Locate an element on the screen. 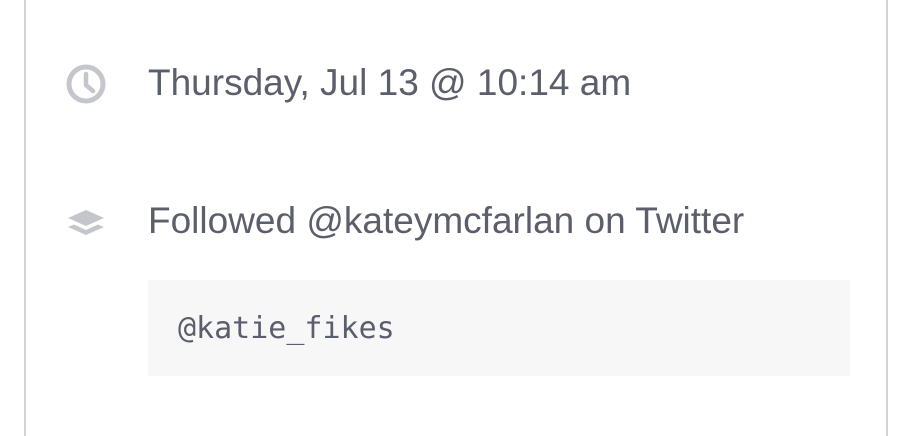 This screenshot has height=436, width=924. layers-icon is located at coordinates (86, 222).